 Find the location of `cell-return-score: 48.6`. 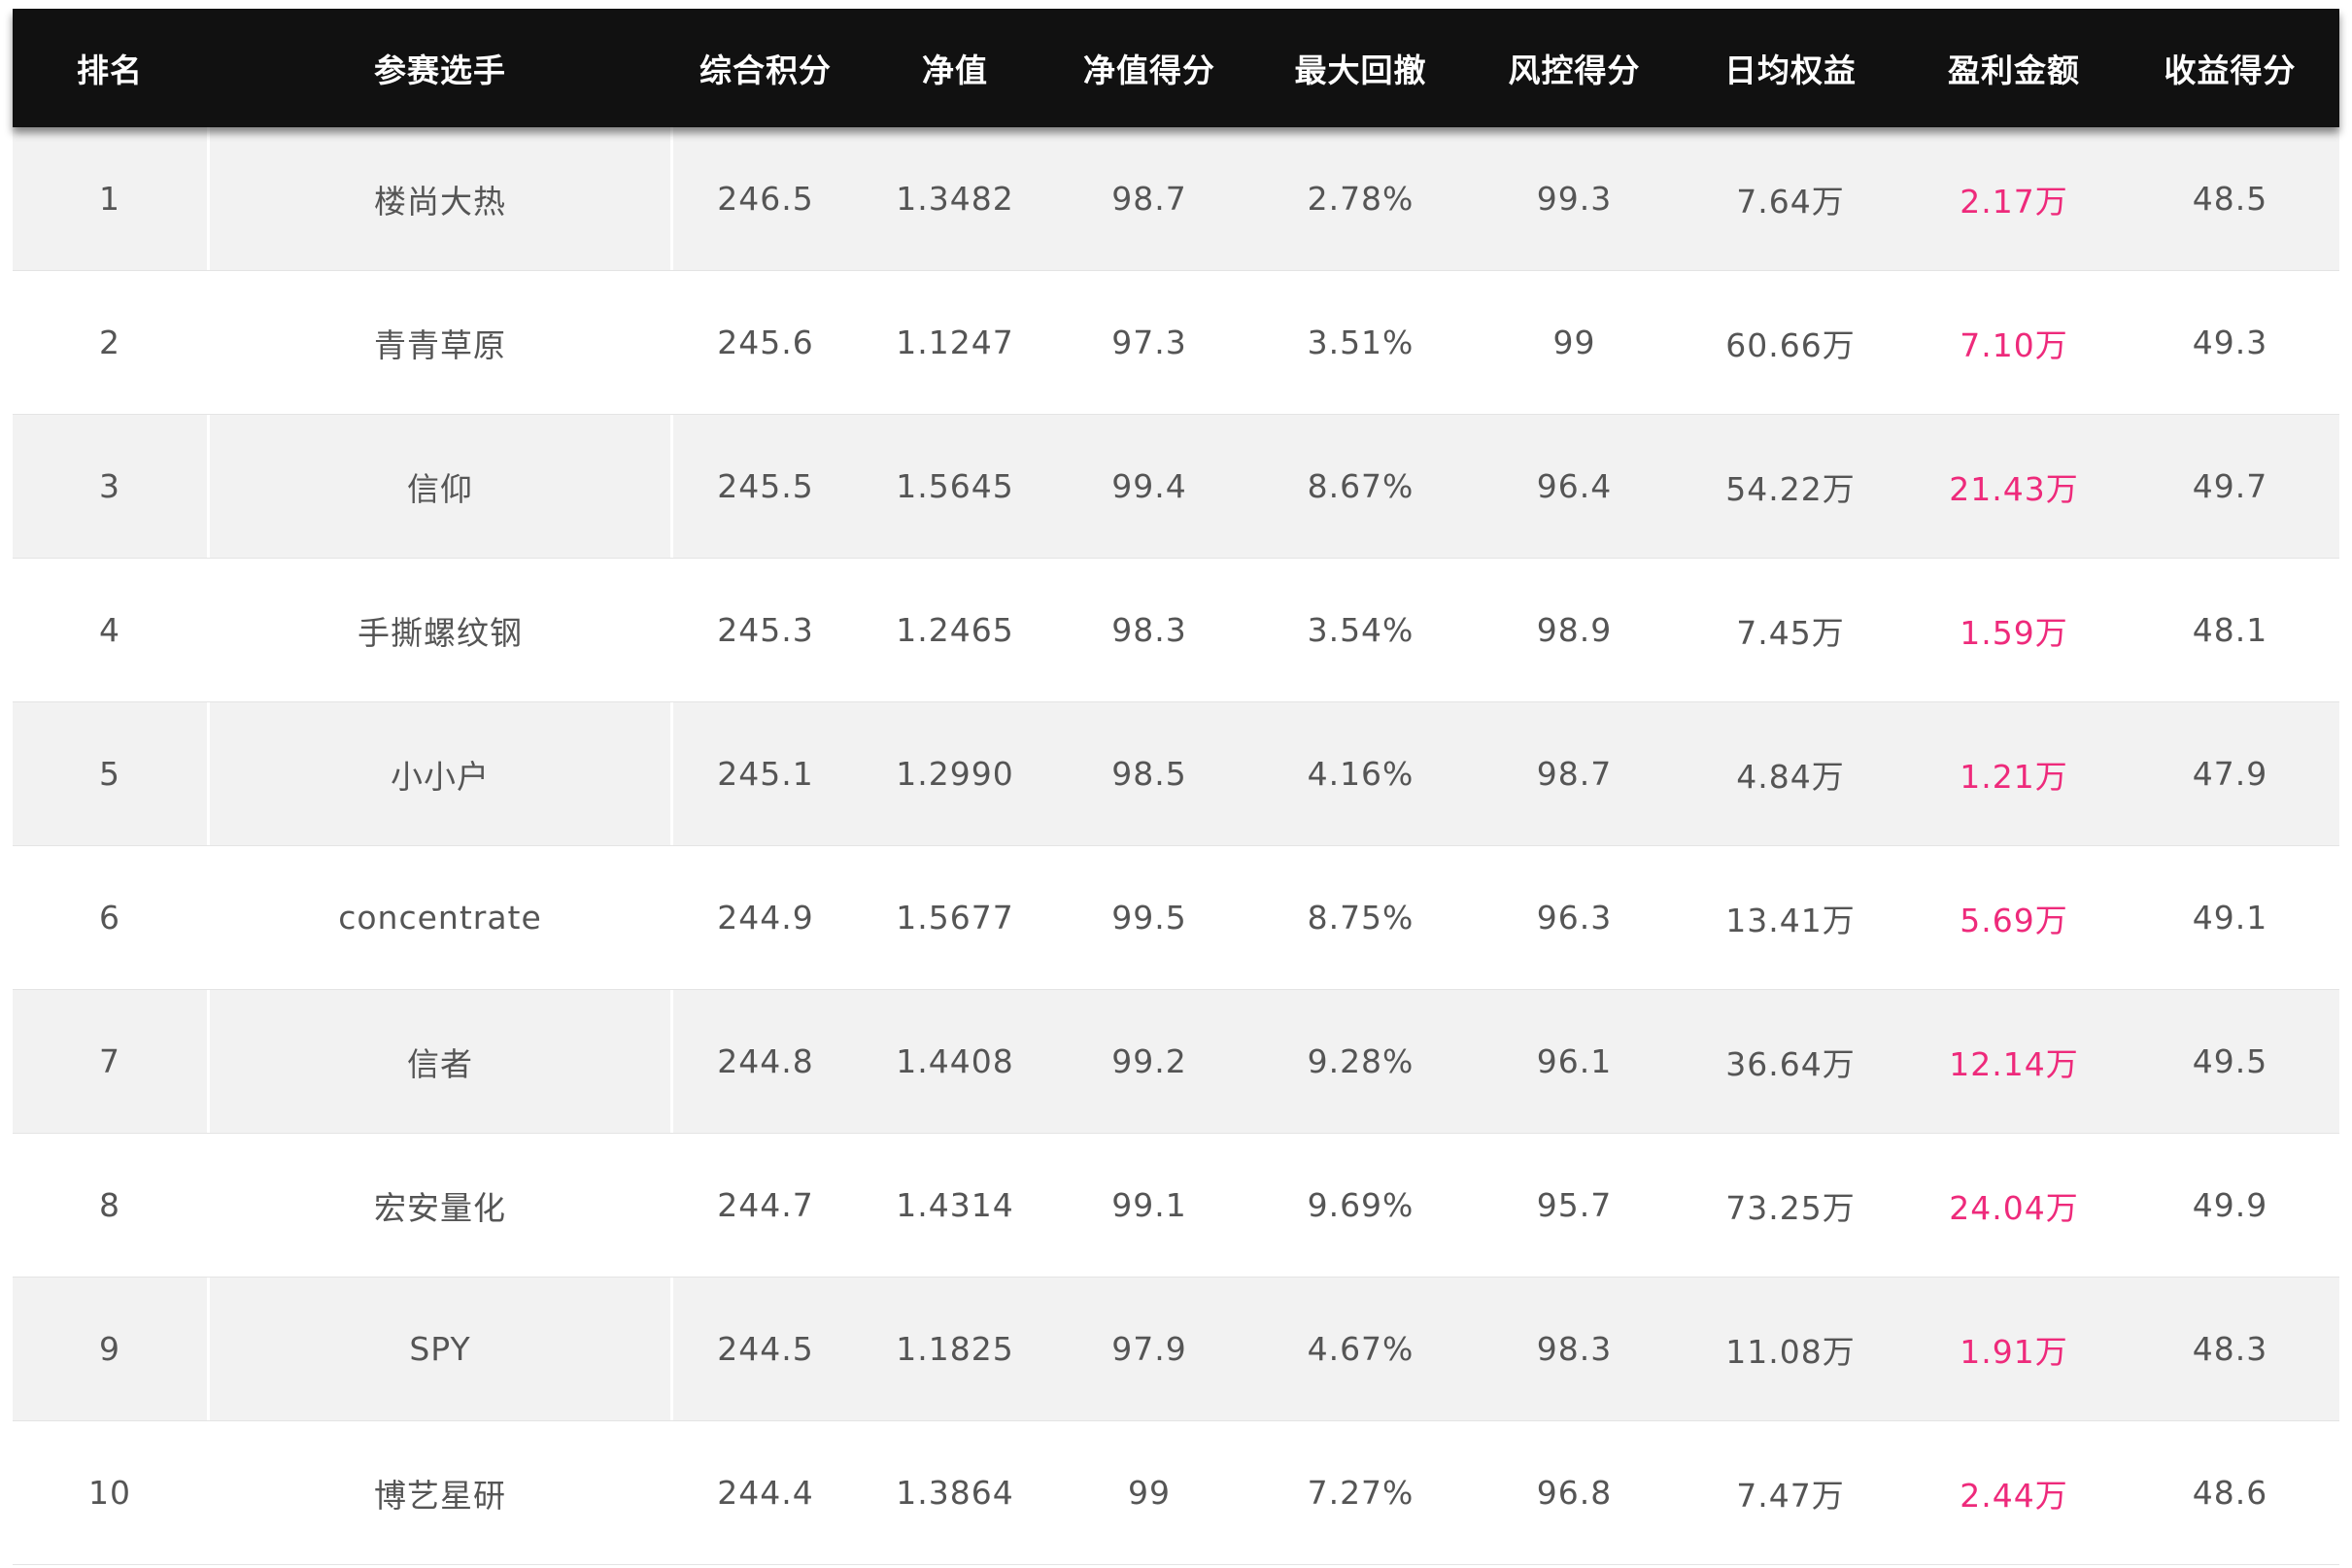

cell-return-score: 48.6 is located at coordinates (2230, 1493).